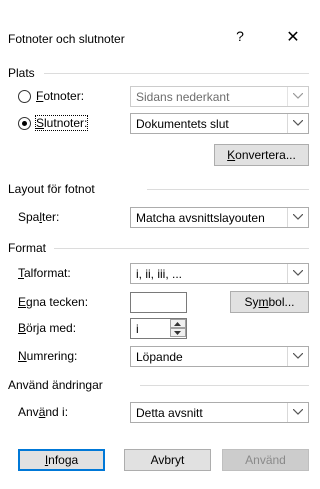  I want to click on numbering-value: Löpande, so click(159, 357).